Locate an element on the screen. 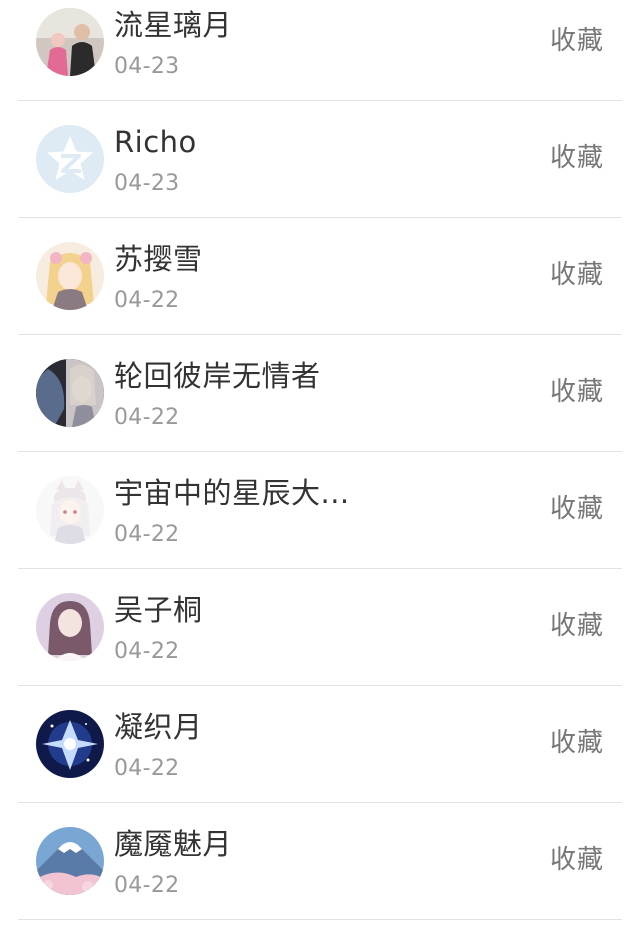 Image resolution: width=640 pixels, height=936 pixels. family-photo-avatar-icon is located at coordinates (70, 42).